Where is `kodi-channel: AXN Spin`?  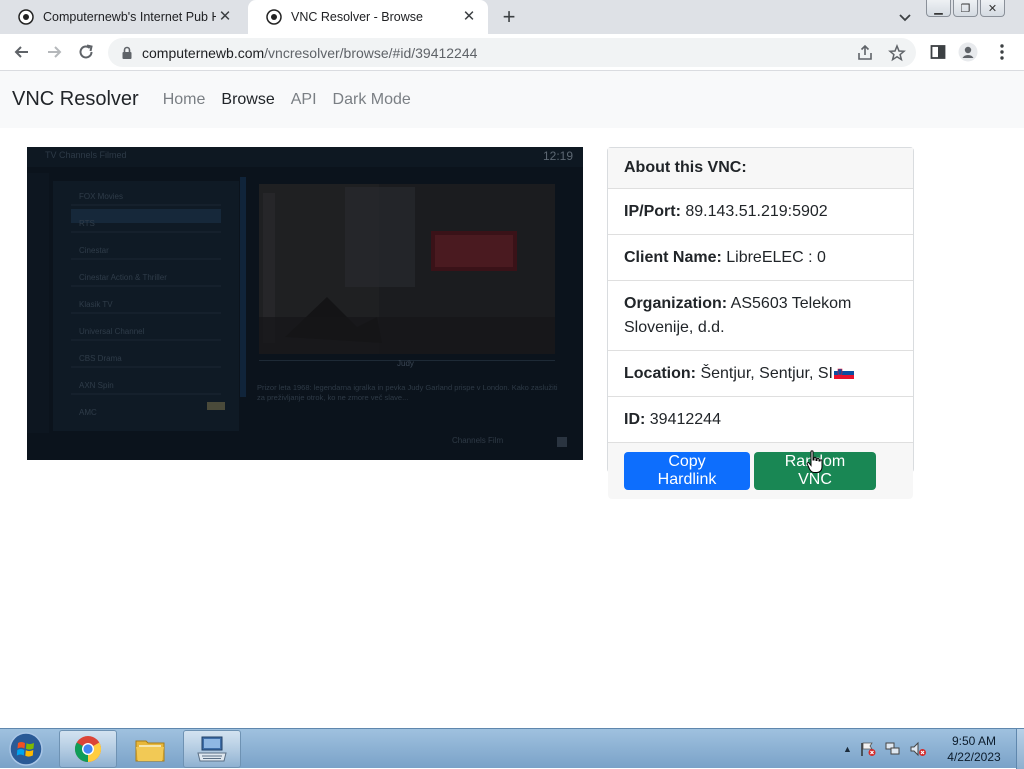
kodi-channel: AXN Spin is located at coordinates (96, 385).